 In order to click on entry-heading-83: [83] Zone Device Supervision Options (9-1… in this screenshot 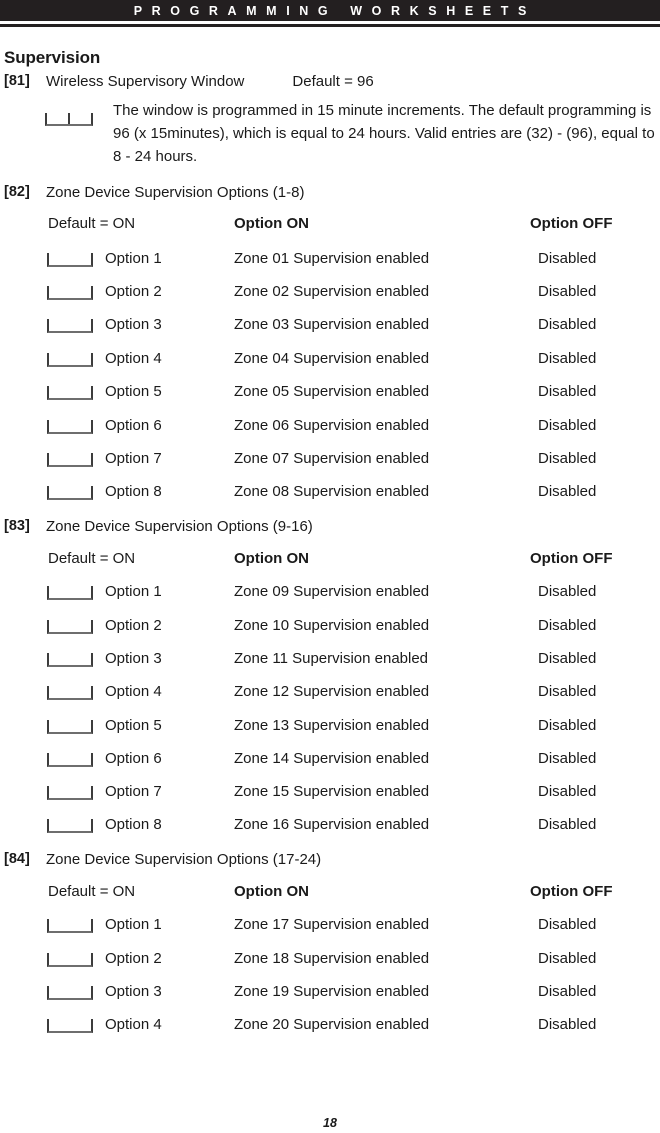, I will do `click(330, 527)`.